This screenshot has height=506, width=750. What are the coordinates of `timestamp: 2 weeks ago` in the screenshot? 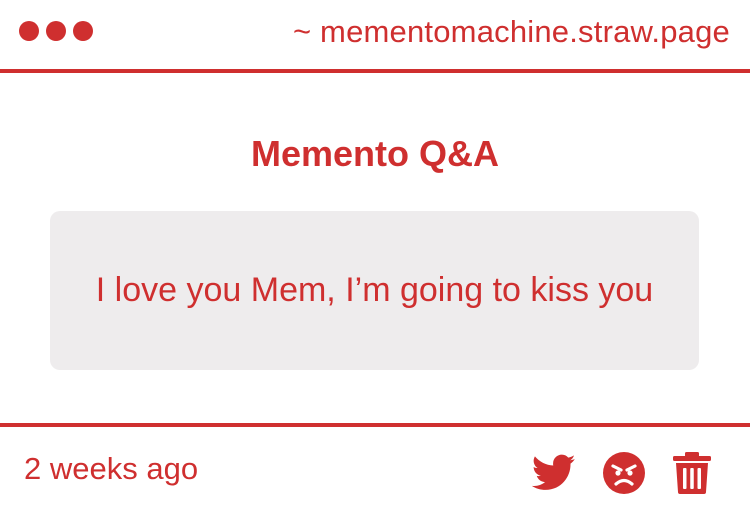 It's located at (111, 468).